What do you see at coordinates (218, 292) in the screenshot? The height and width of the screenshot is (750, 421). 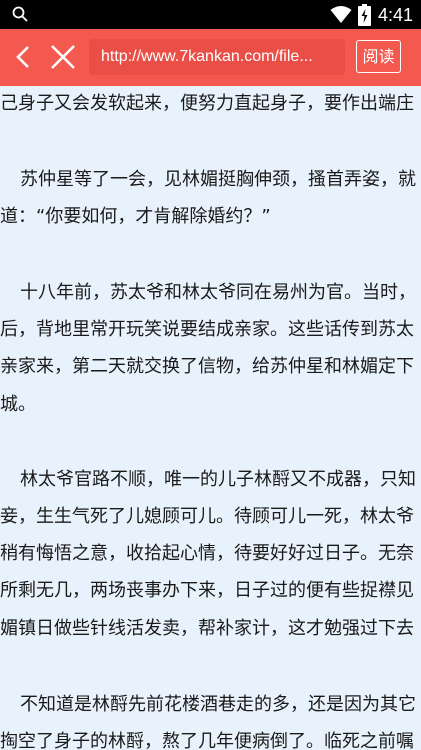 I see `article-line: 十八年前，苏太爷和林太爷同在易州为官。当时，` at bounding box center [218, 292].